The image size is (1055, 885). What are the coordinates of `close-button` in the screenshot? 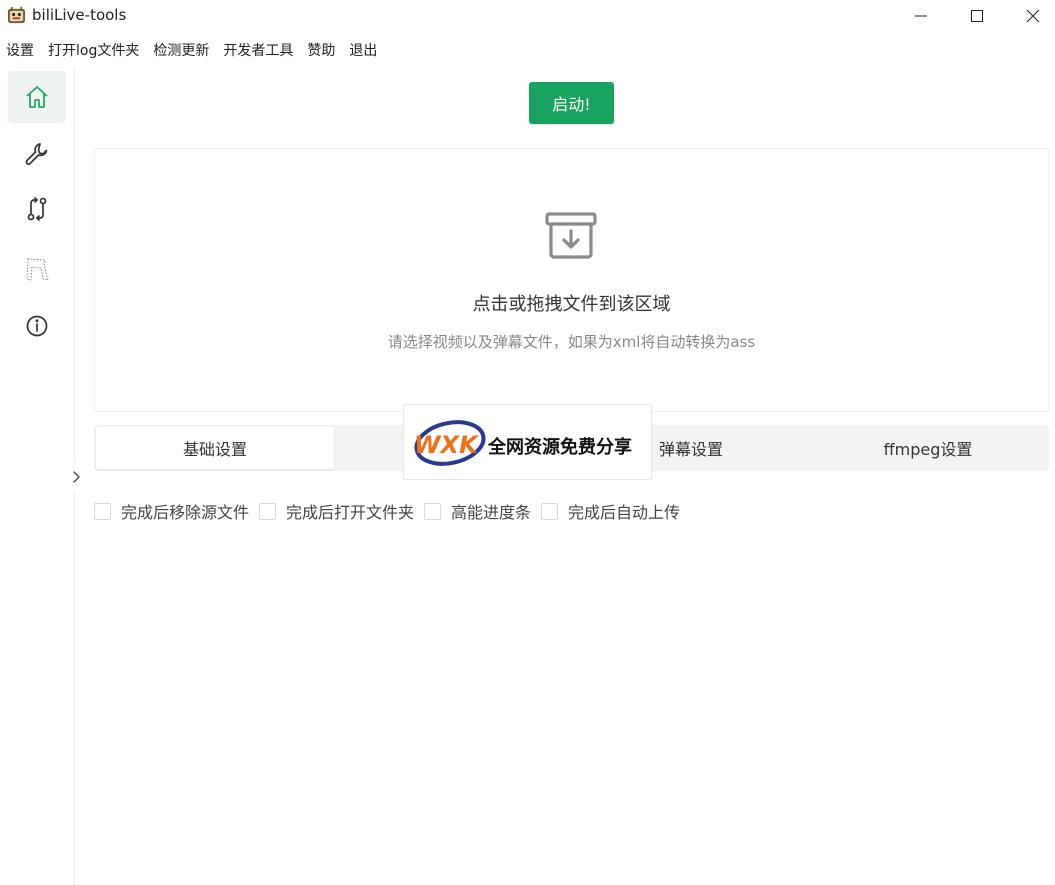 It's located at (1030, 16).